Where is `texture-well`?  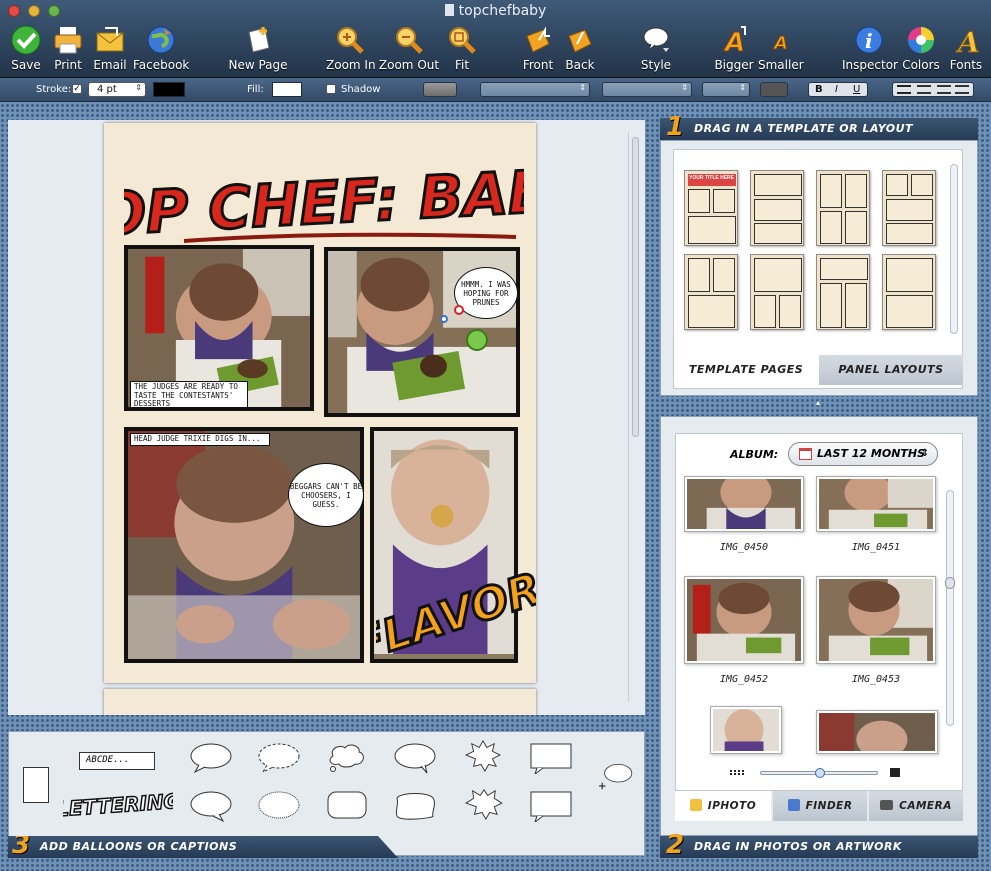 texture-well is located at coordinates (440, 89).